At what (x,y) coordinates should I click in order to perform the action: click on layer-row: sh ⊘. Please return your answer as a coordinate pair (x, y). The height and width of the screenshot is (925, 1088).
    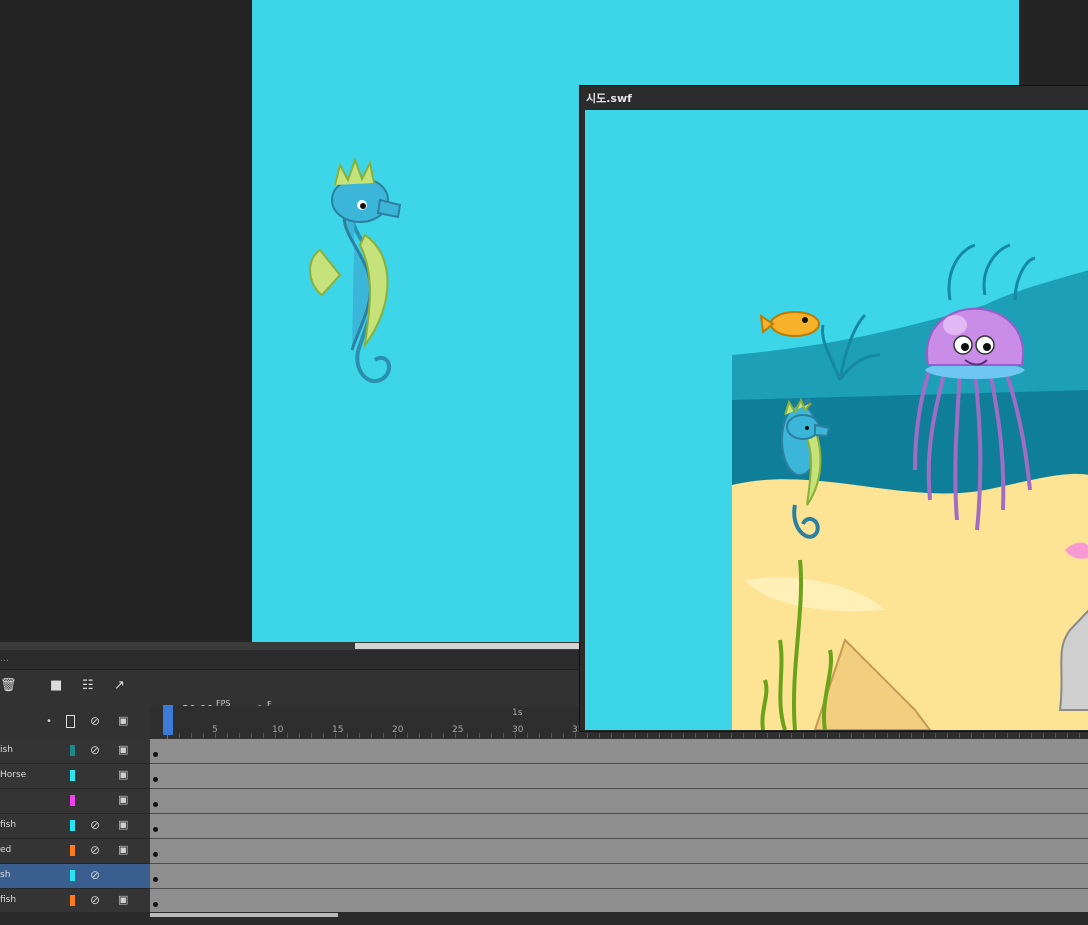
    Looking at the image, I should click on (75, 876).